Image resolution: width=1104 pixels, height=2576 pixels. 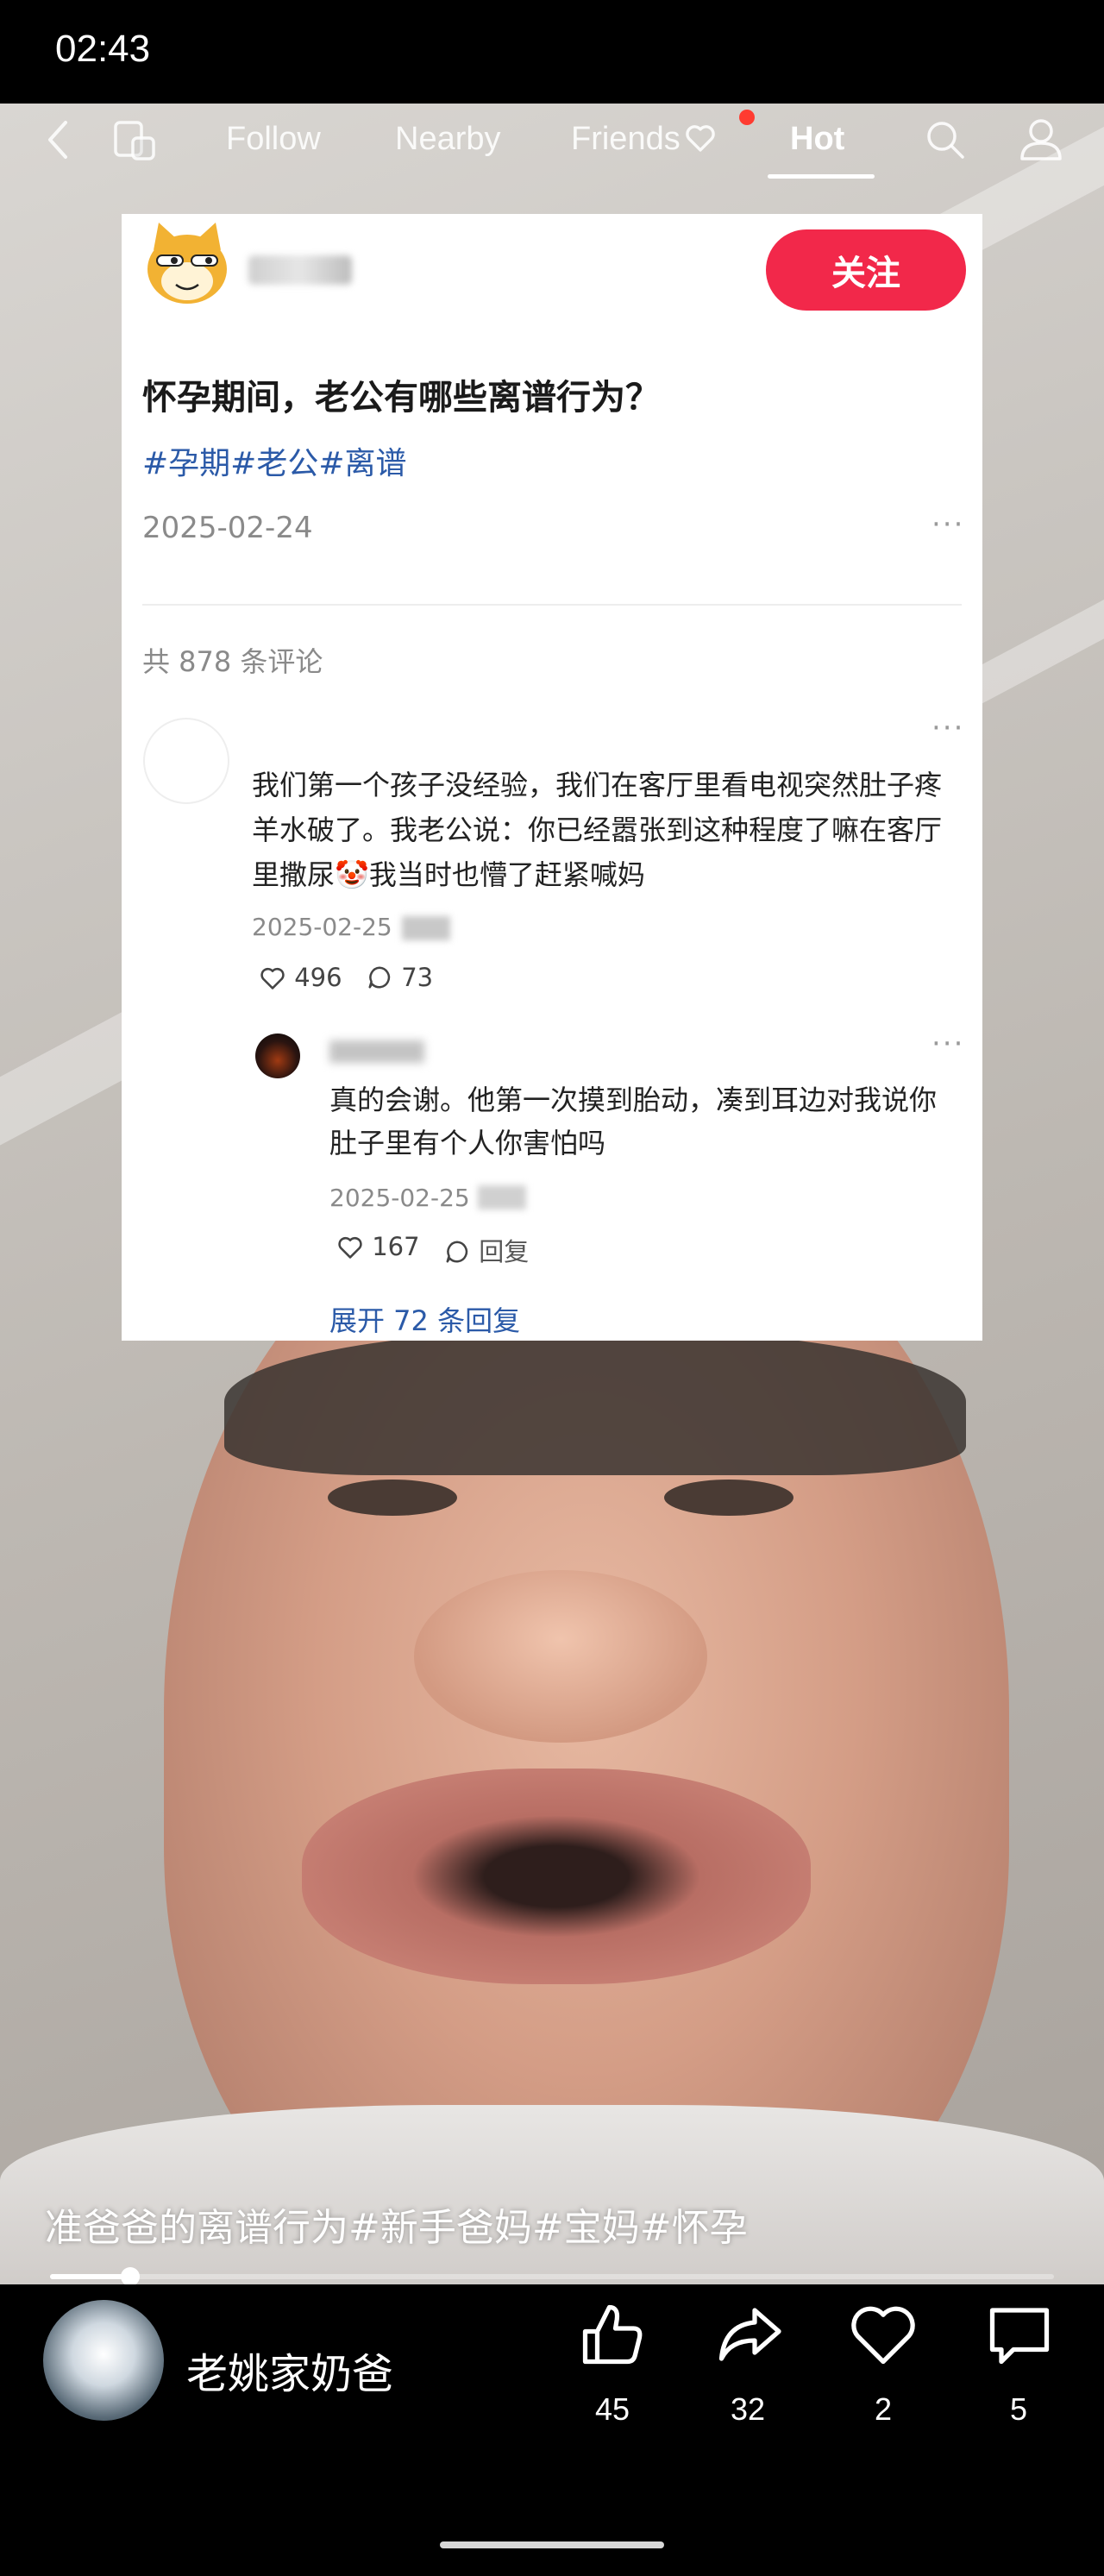 I want to click on tab-friends: Friends, so click(x=644, y=139).